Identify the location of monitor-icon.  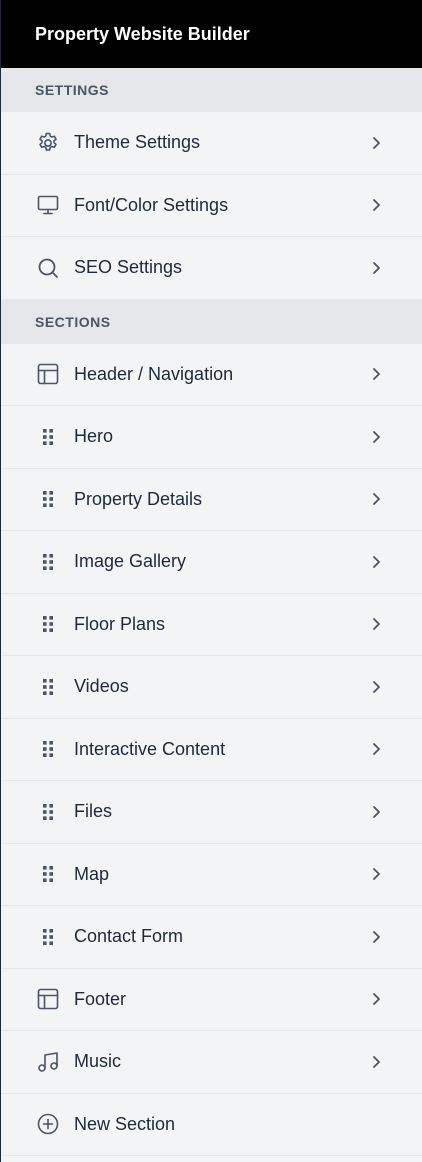
(48, 205).